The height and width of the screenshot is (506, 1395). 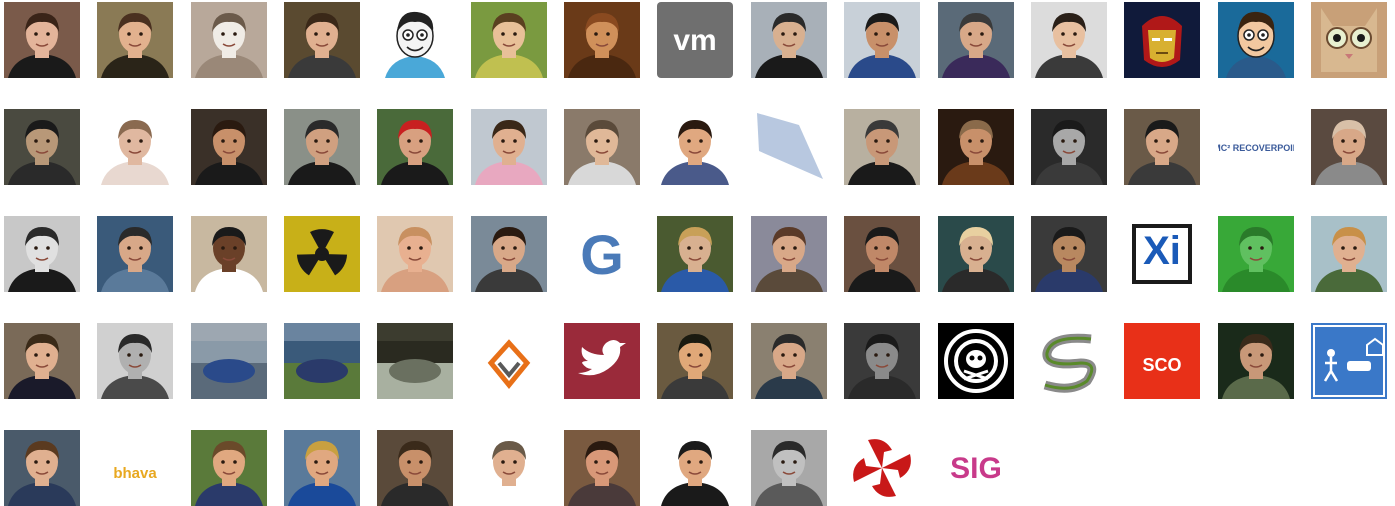 I want to click on avatar-tile: bhava, so click(x=135, y=468).